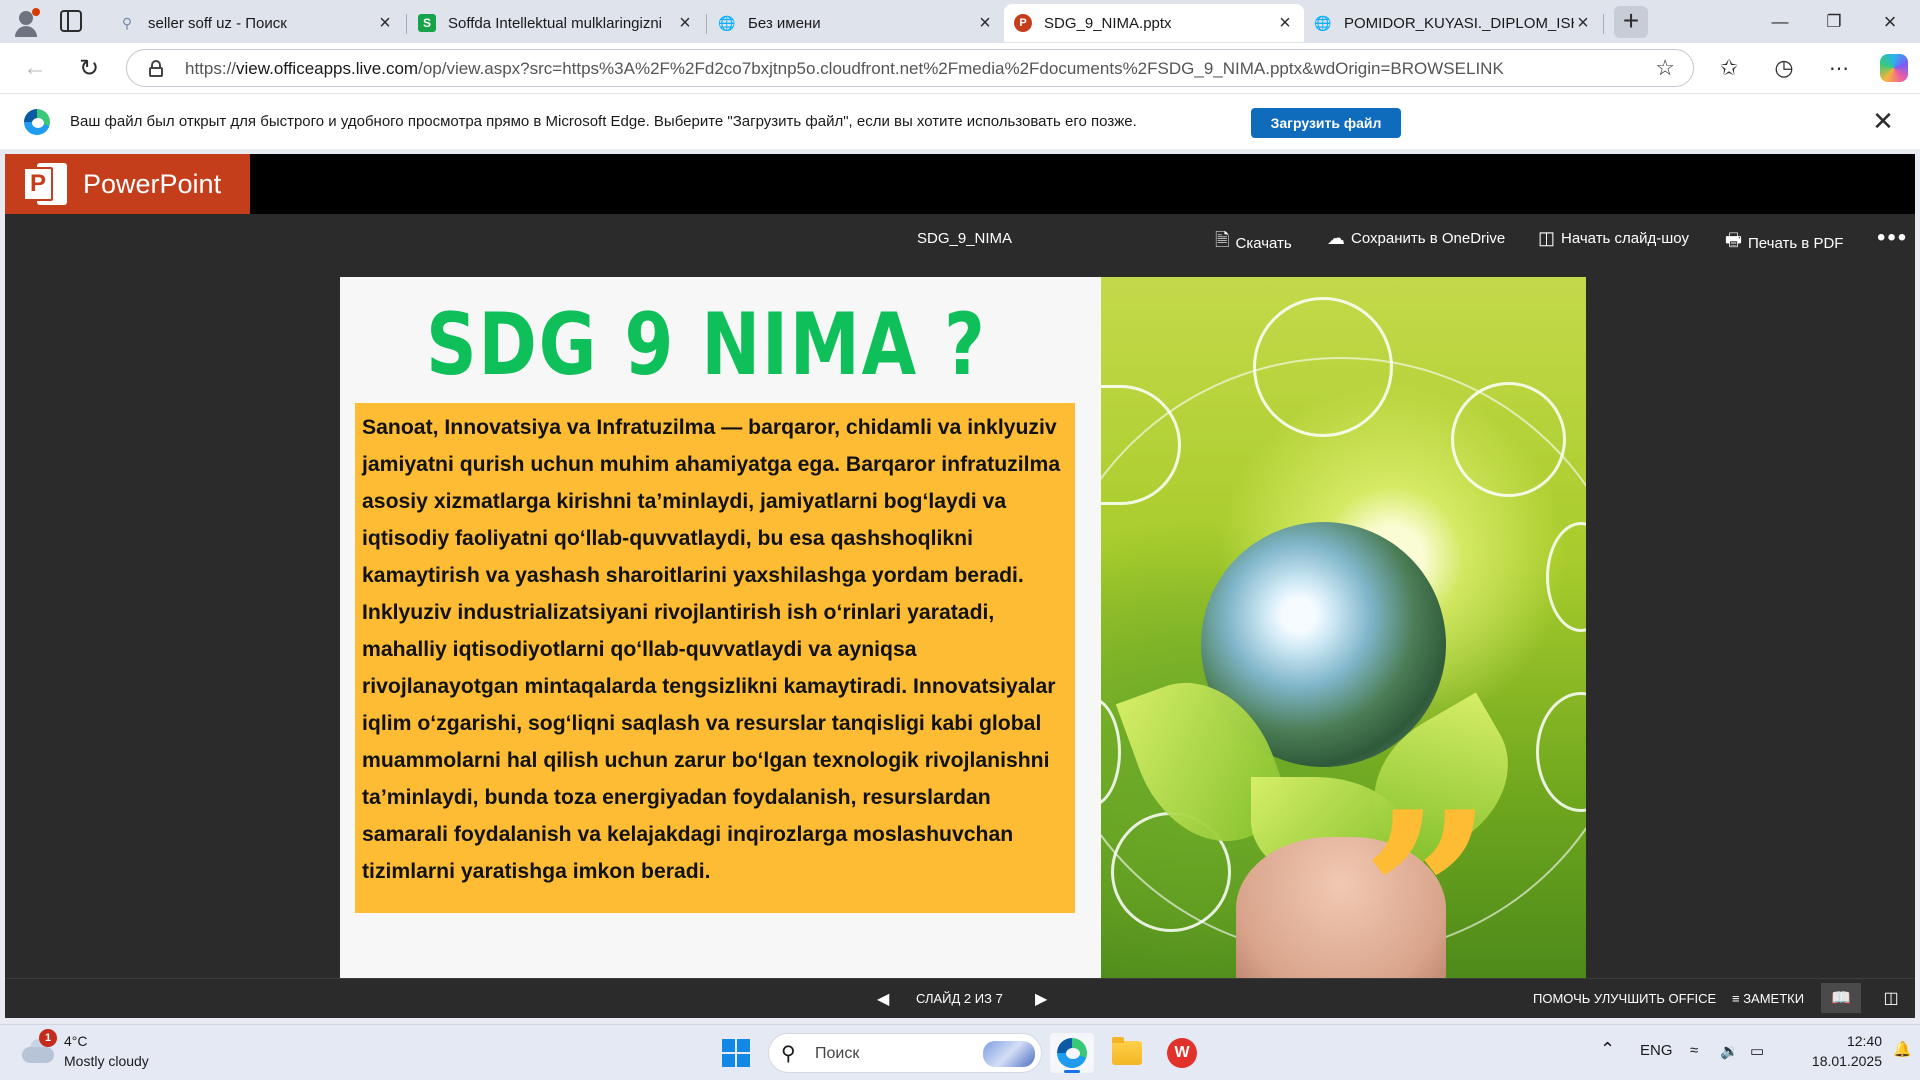 This screenshot has height=1080, width=1920. I want to click on save-onedrive-button: ☁ Сохранить в OneDrive, so click(1416, 238).